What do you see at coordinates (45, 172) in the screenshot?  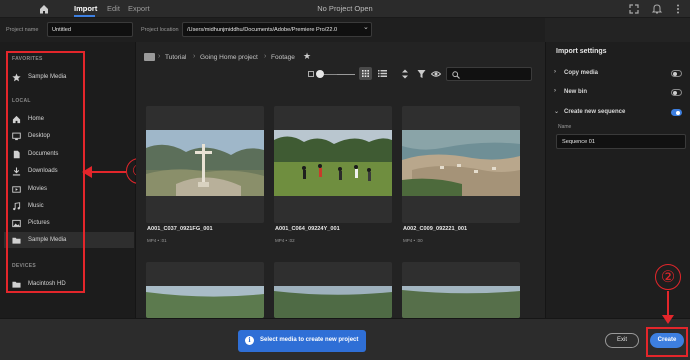 I see `annotation-box-sidebar` at bounding box center [45, 172].